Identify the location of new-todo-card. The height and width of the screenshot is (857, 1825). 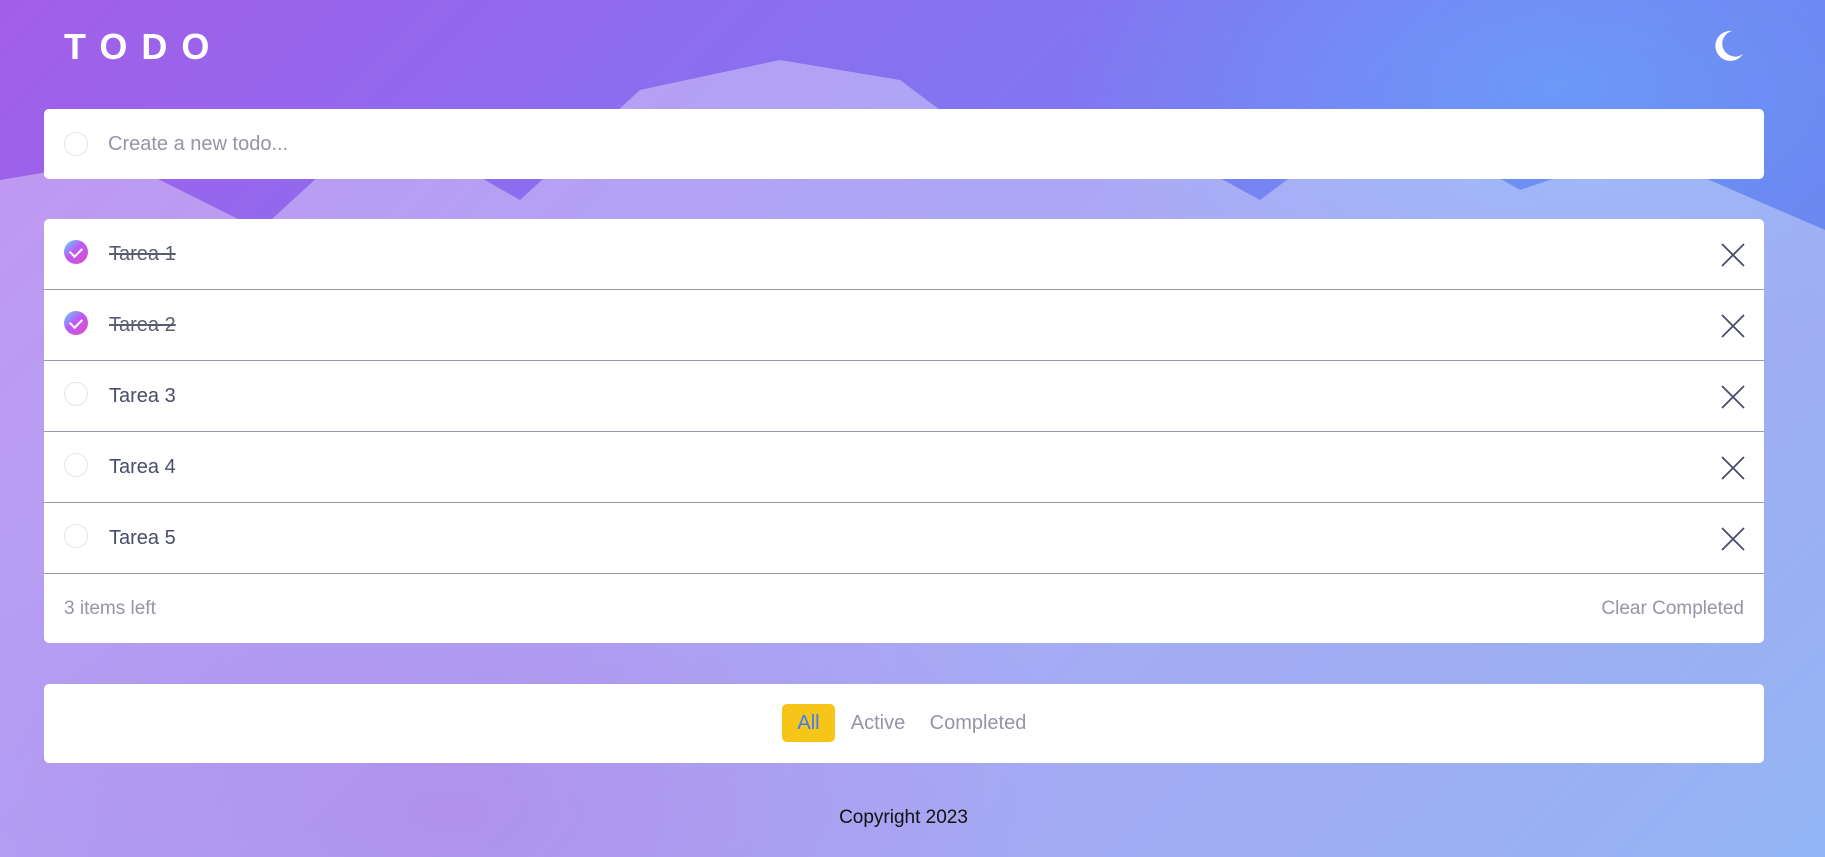
(904, 144).